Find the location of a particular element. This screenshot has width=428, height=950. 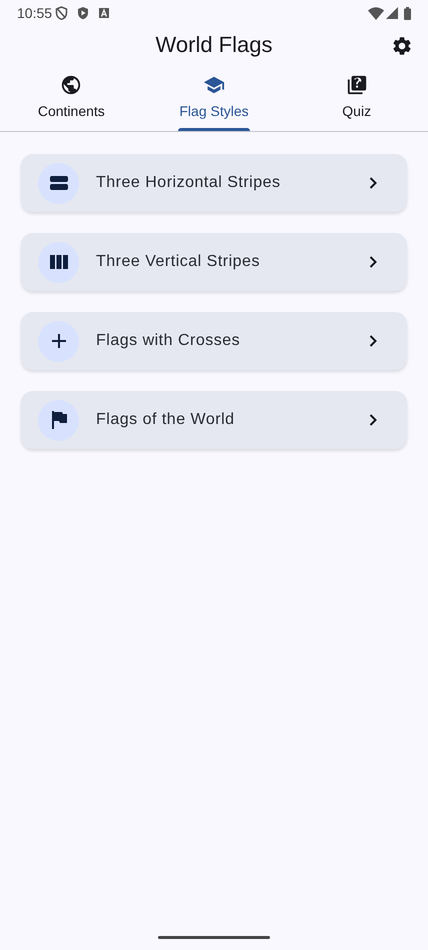

flag-icon is located at coordinates (58, 420).